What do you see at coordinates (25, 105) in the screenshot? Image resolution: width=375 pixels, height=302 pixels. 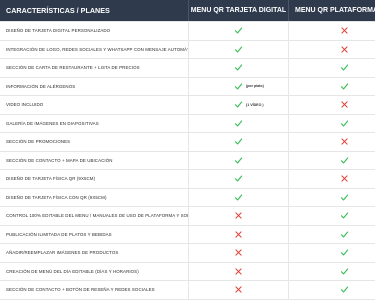 I see `feature-label: VIDEO INCLUIDO` at bounding box center [25, 105].